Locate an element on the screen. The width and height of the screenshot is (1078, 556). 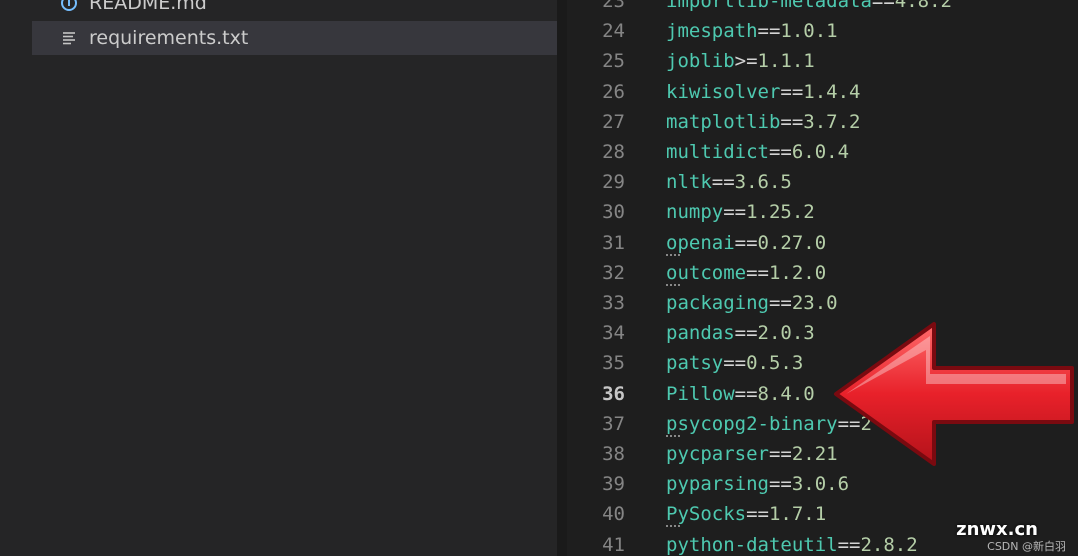
package-name: joblib is located at coordinates (700, 61).